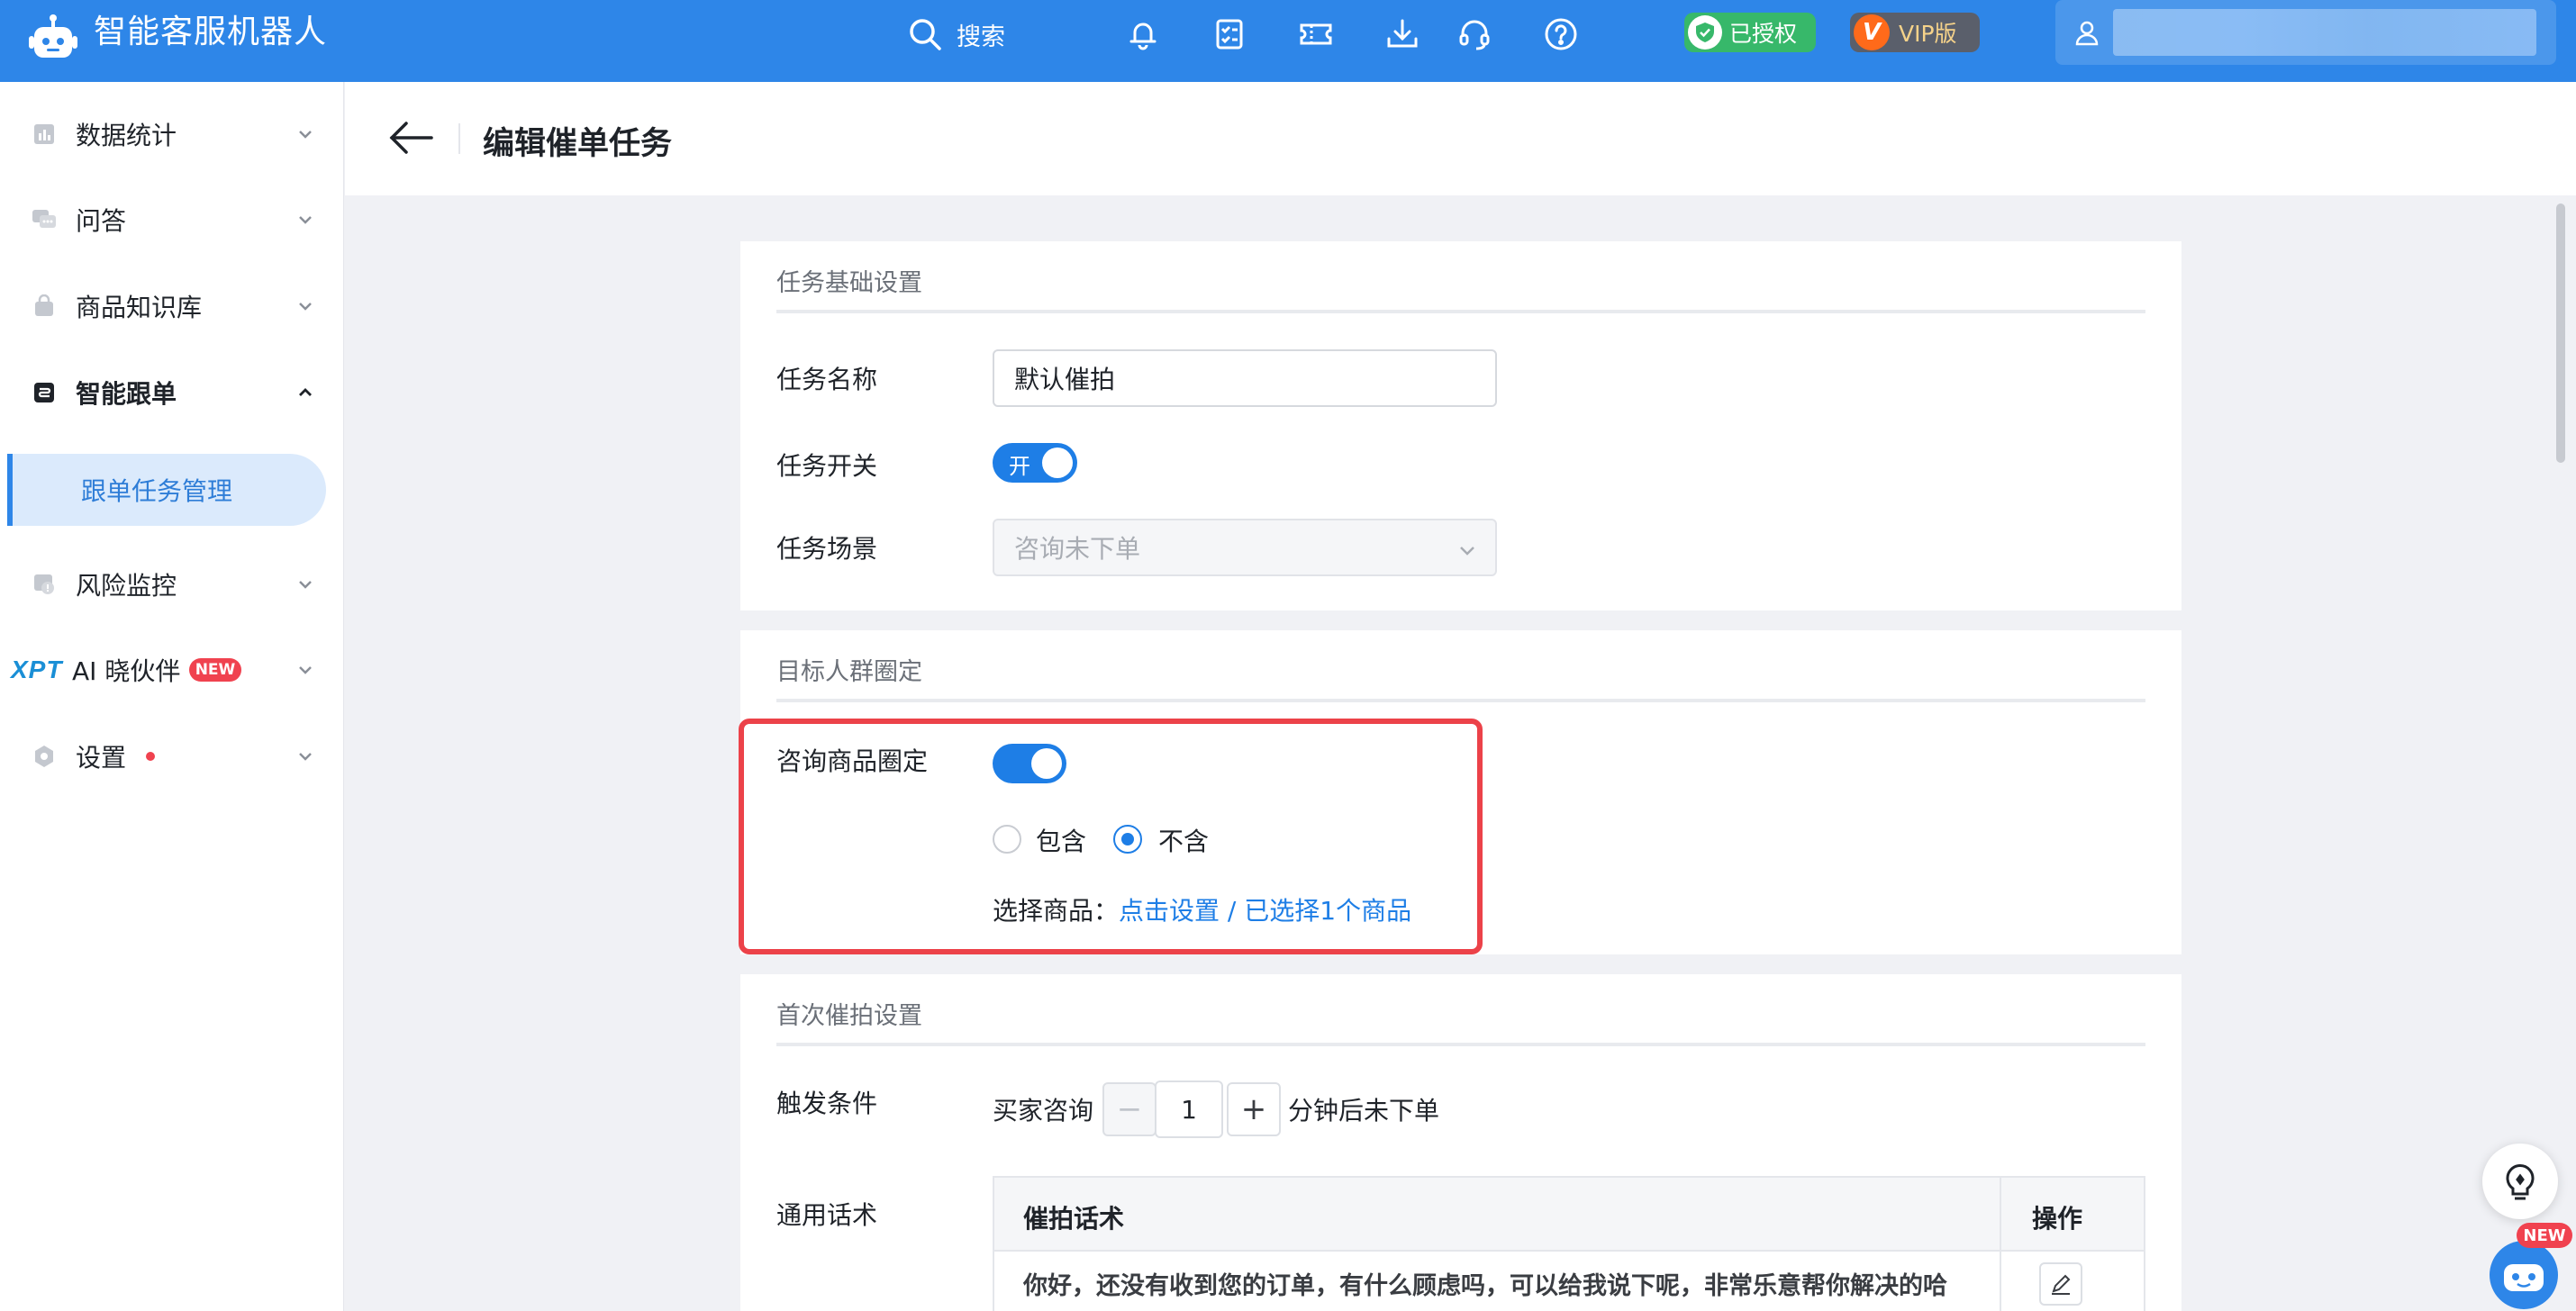 The height and width of the screenshot is (1311, 2576). What do you see at coordinates (853, 761) in the screenshot?
I see `product-scope-label: 咨询商品圈定` at bounding box center [853, 761].